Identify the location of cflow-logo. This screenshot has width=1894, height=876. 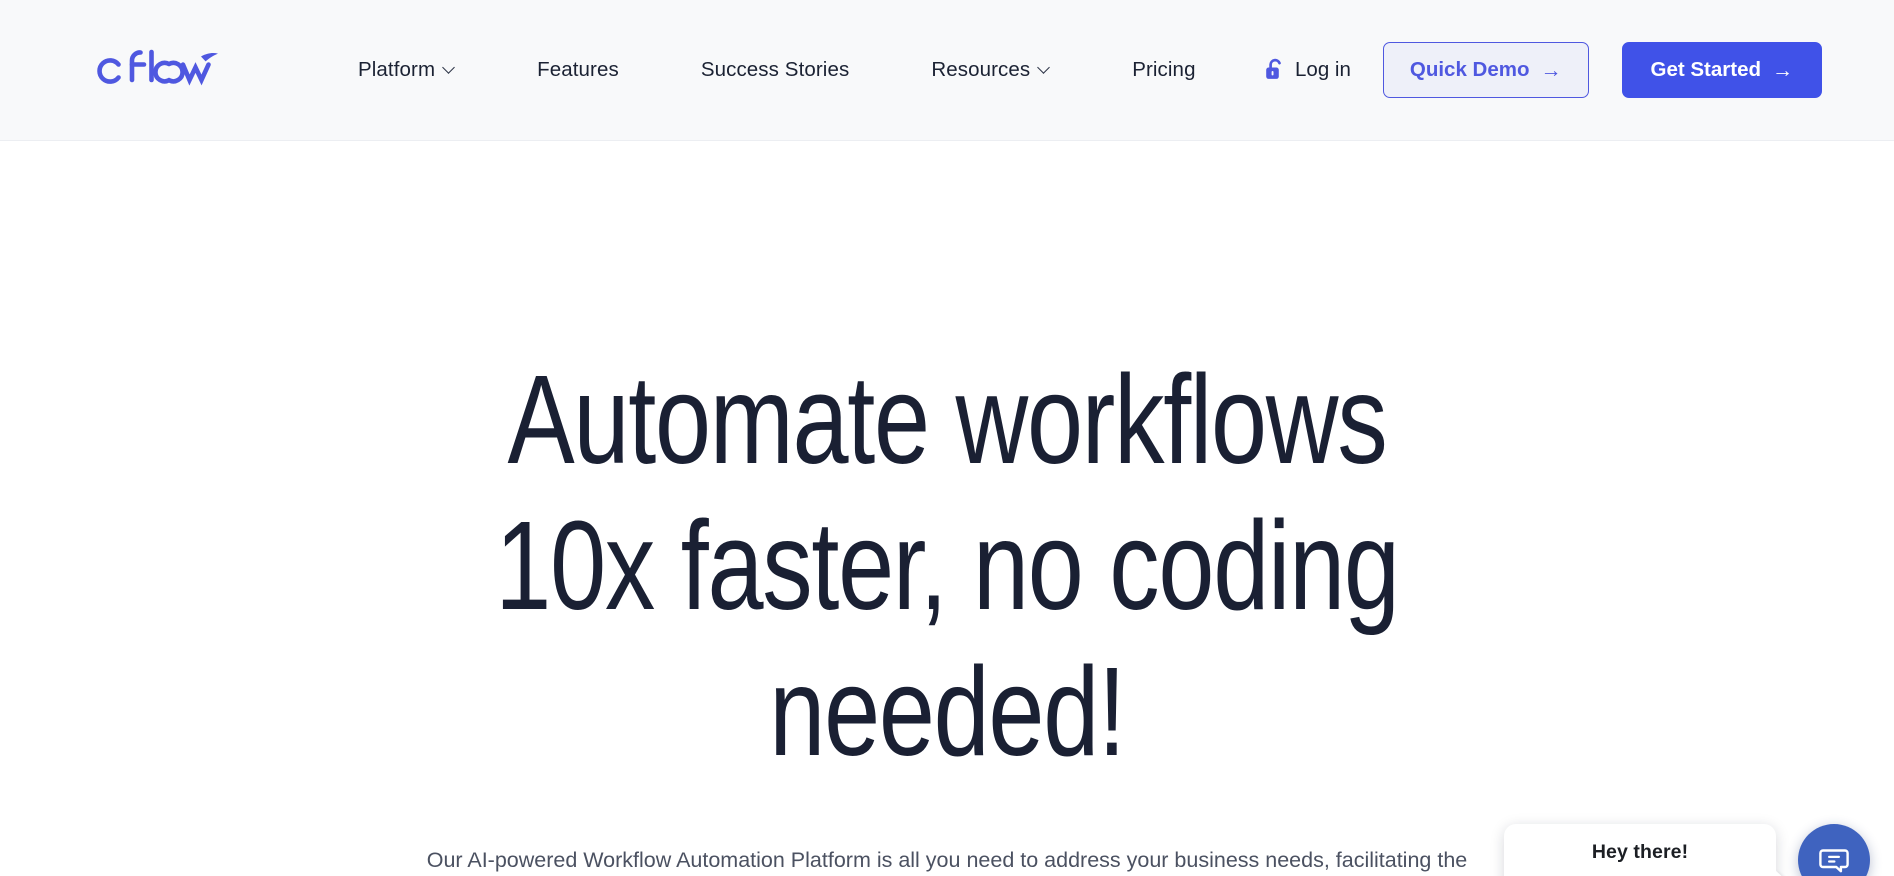
(157, 68).